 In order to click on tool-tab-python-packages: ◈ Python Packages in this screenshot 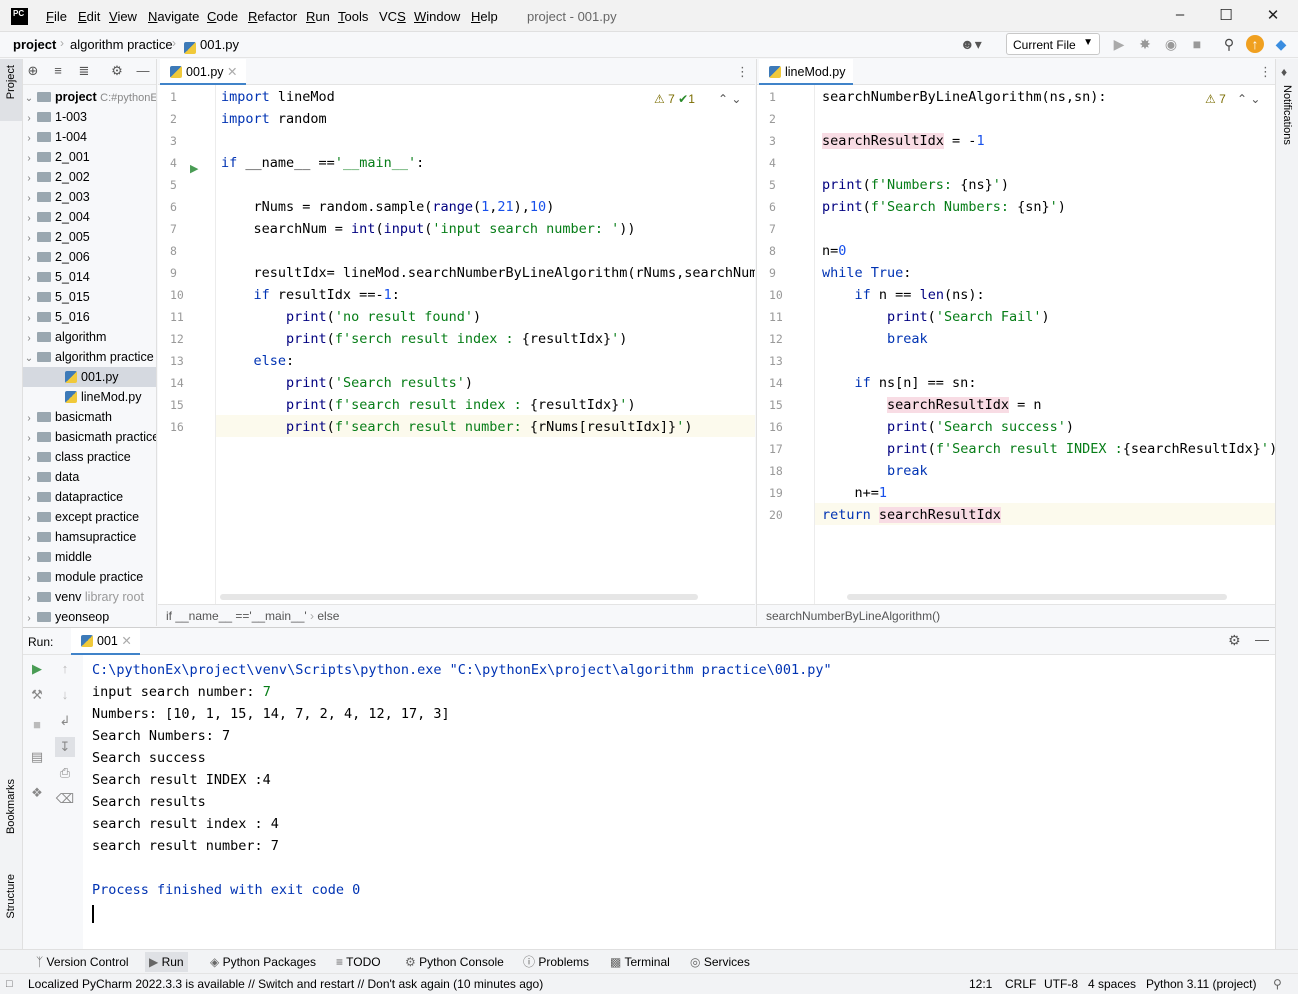, I will do `click(263, 962)`.